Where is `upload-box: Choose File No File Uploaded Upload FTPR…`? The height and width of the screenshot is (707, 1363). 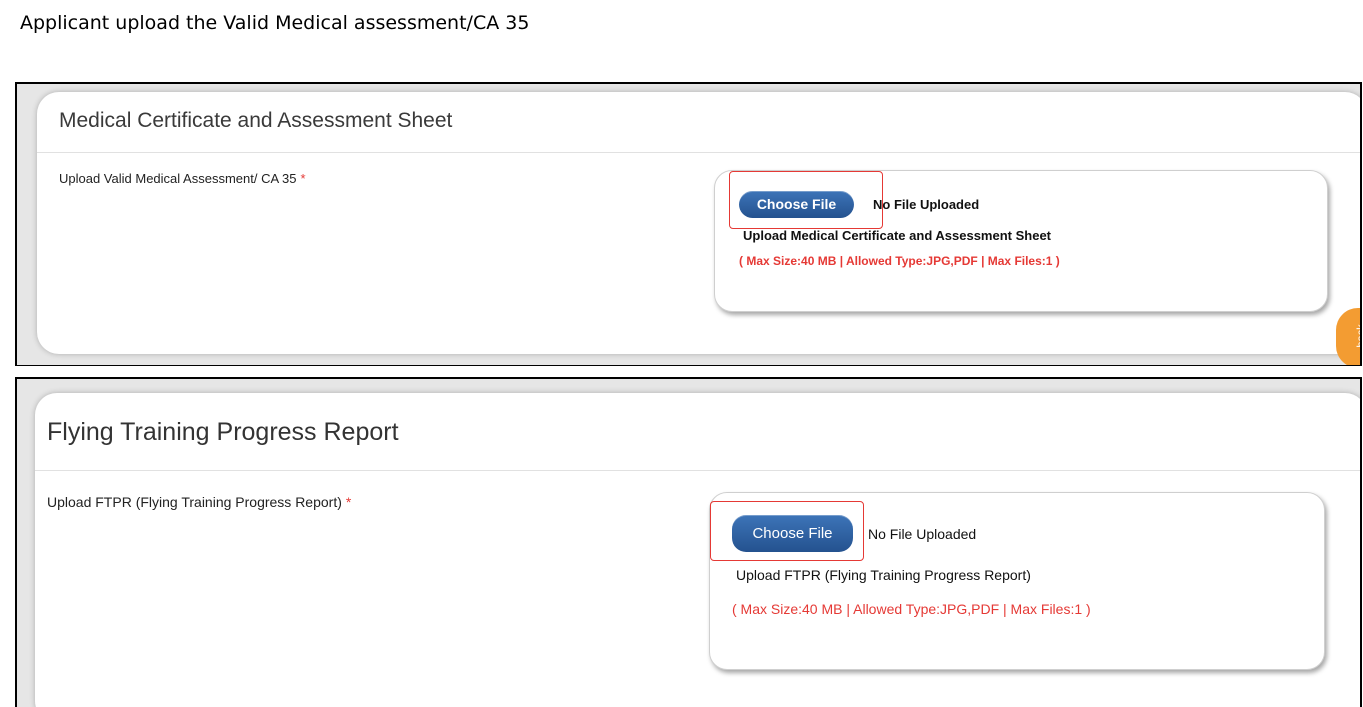 upload-box: Choose File No File Uploaded Upload FTPR… is located at coordinates (1017, 581).